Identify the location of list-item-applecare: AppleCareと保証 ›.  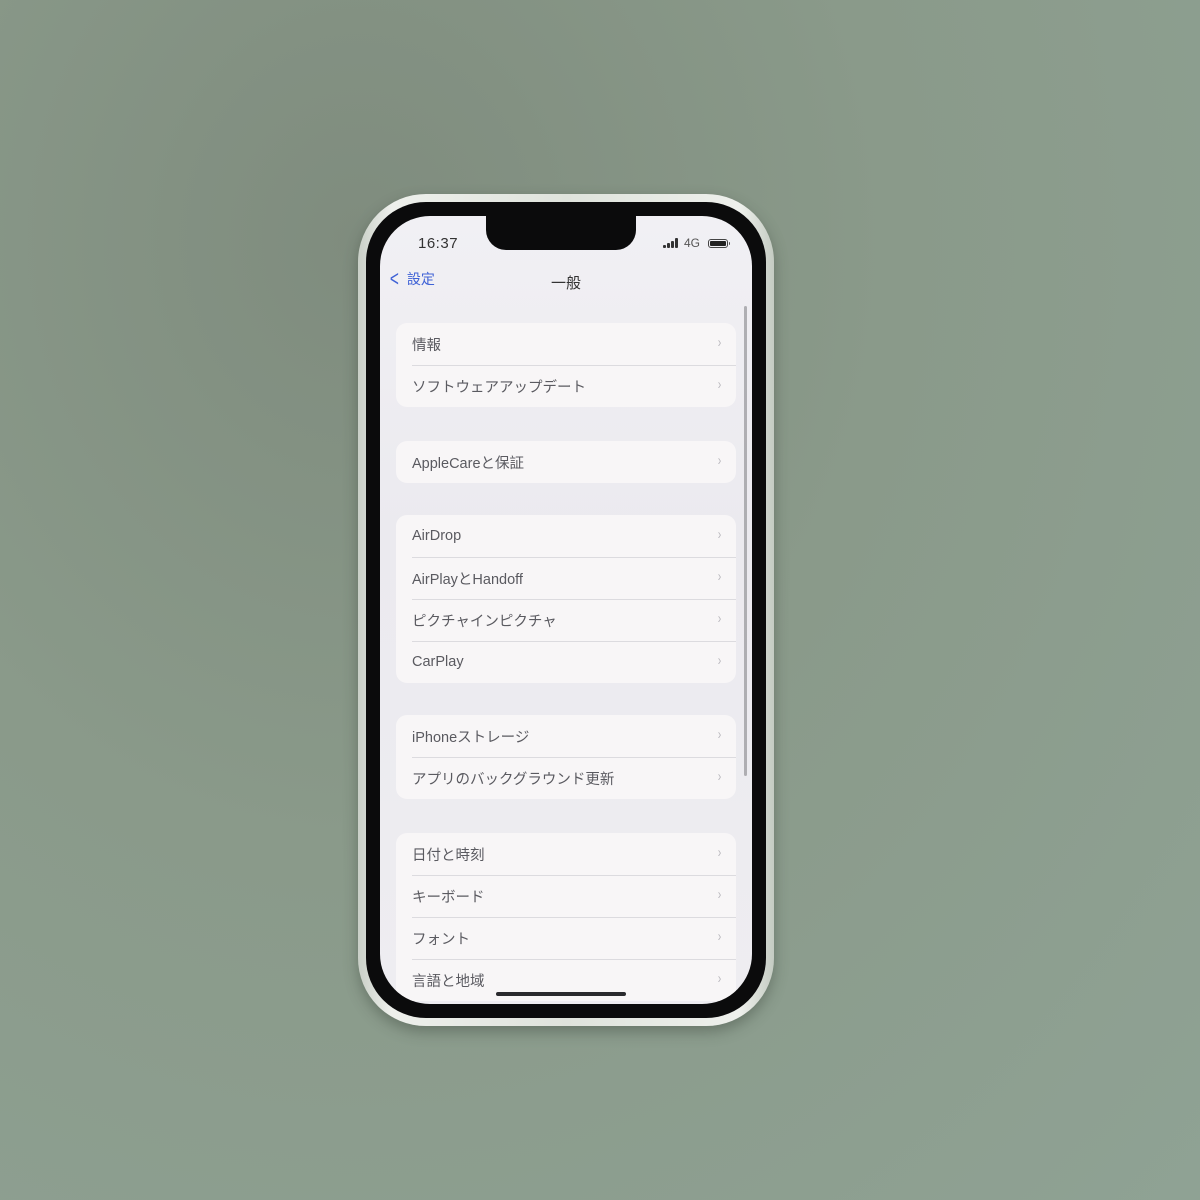
(566, 462).